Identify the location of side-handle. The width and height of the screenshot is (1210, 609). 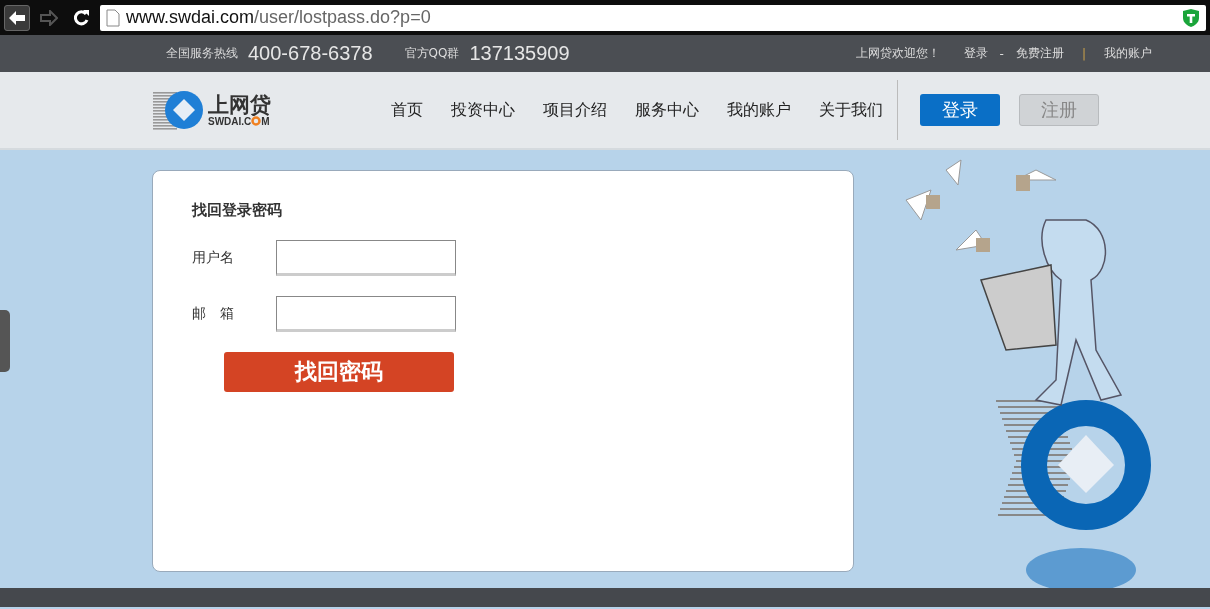
(5, 341).